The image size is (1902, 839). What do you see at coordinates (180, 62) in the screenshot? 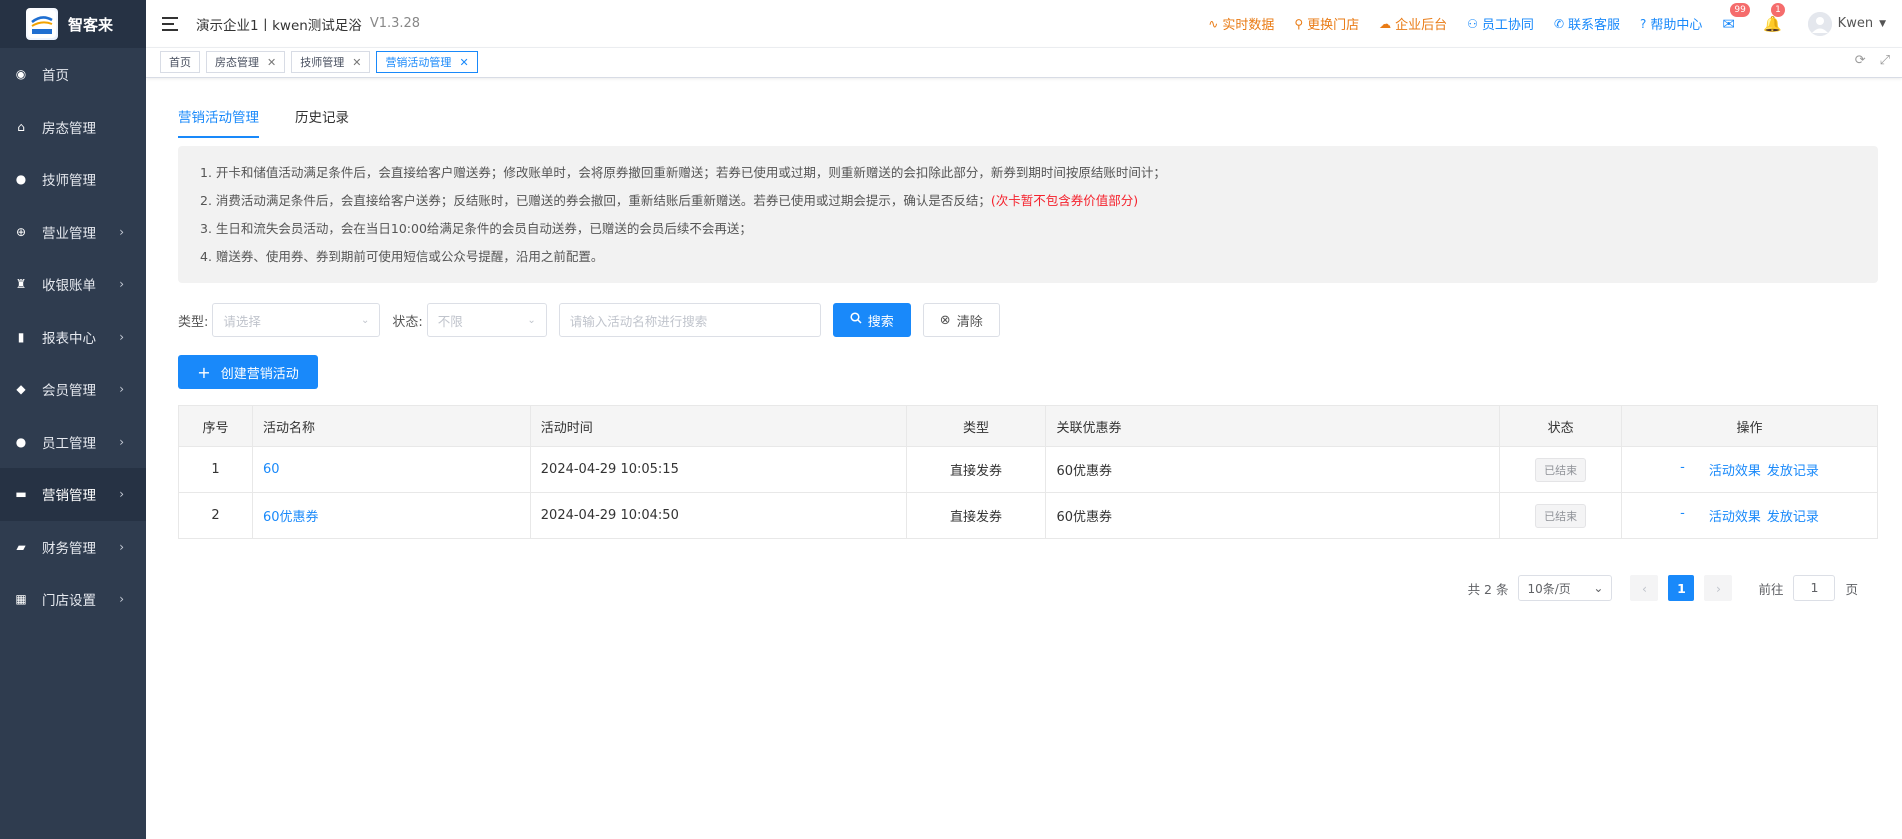
I see `view-tab-0: 首页` at bounding box center [180, 62].